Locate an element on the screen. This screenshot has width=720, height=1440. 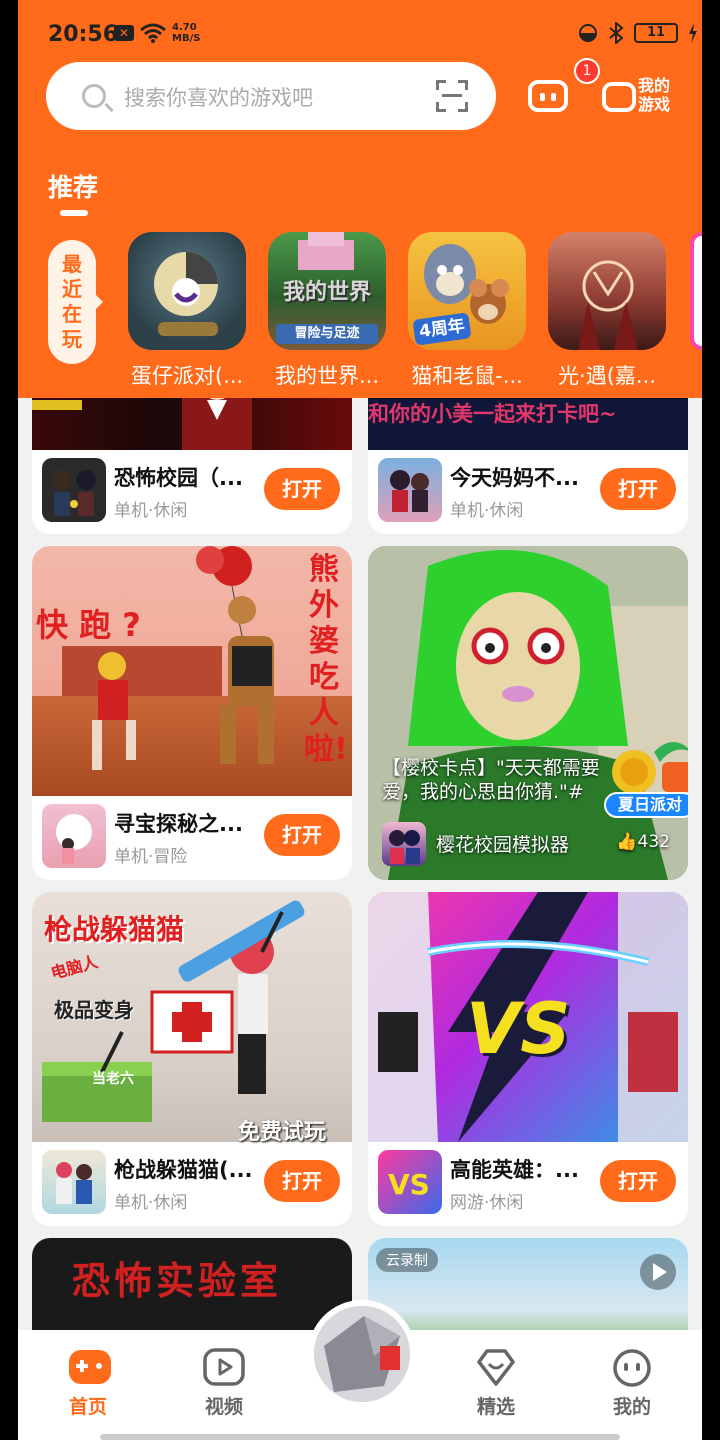
game-thumbnail: VS is located at coordinates (410, 1182).